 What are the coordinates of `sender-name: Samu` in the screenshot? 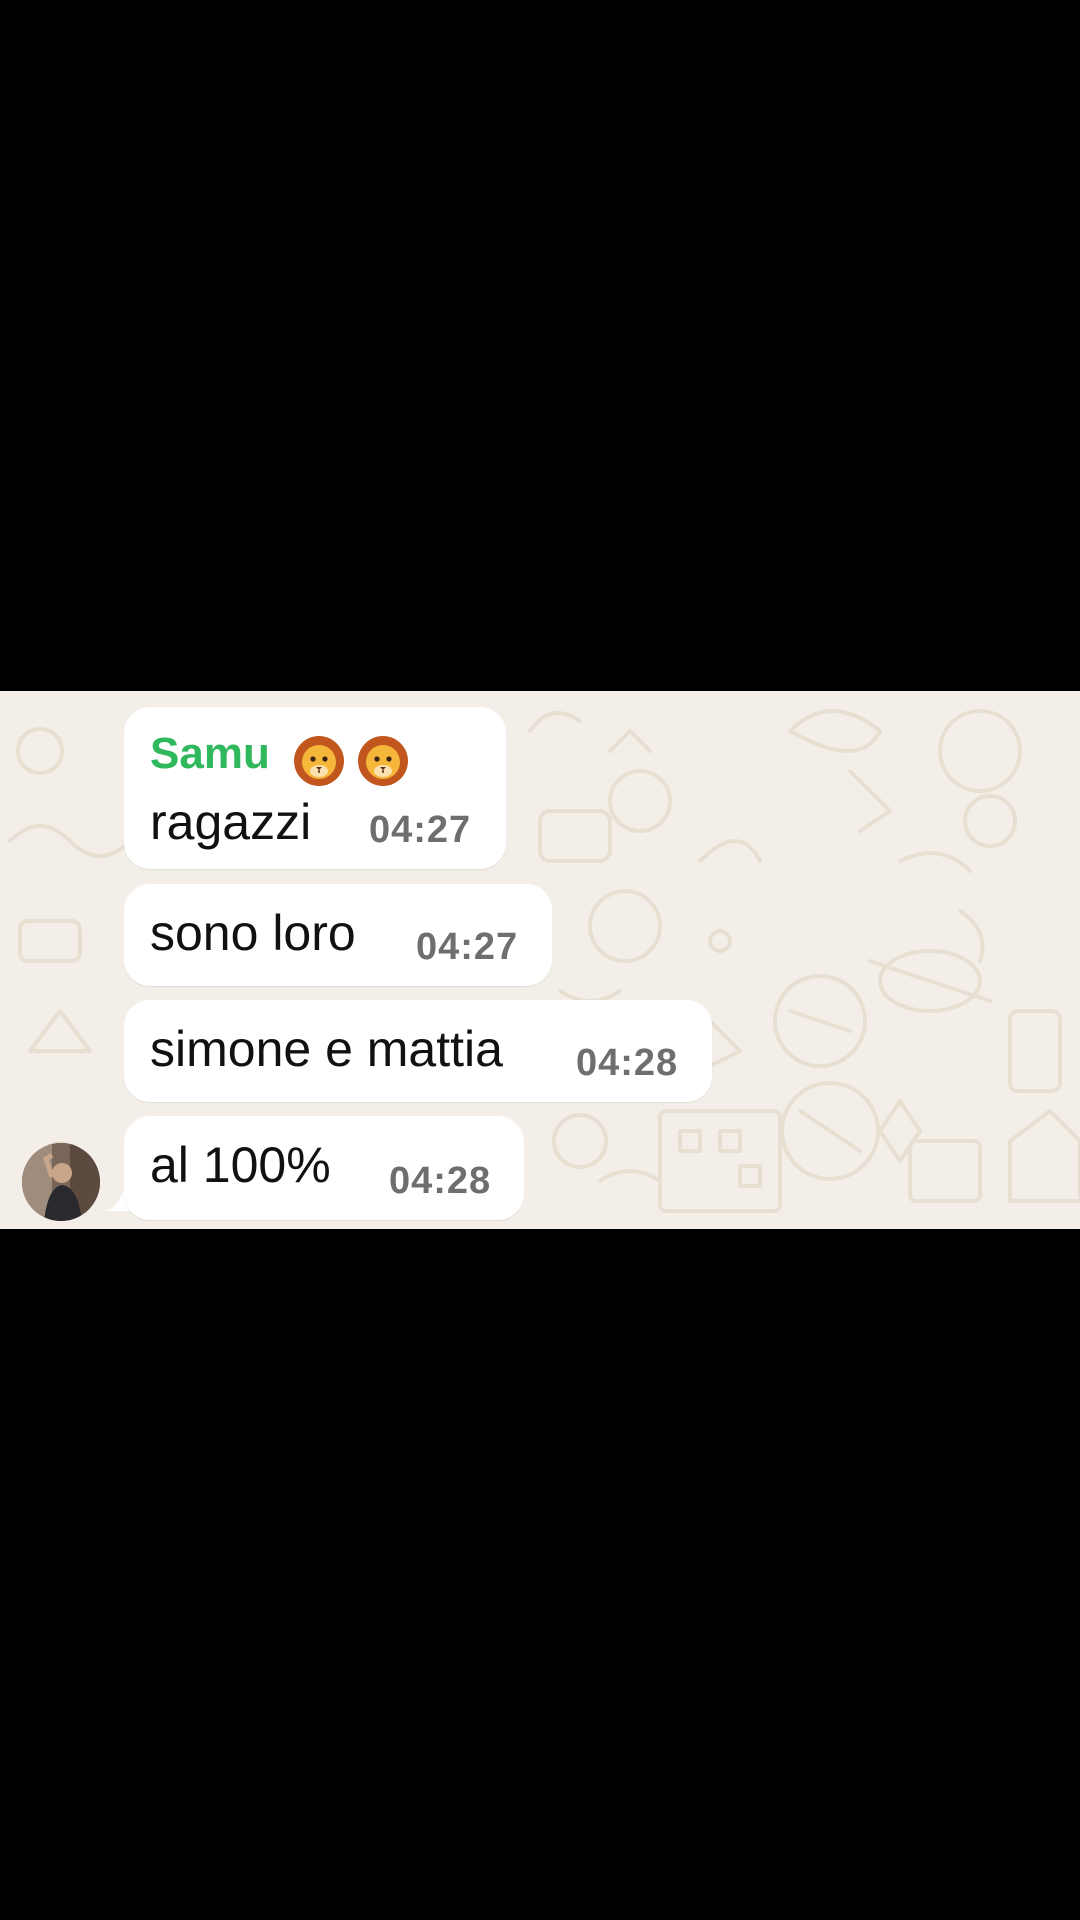 It's located at (210, 754).